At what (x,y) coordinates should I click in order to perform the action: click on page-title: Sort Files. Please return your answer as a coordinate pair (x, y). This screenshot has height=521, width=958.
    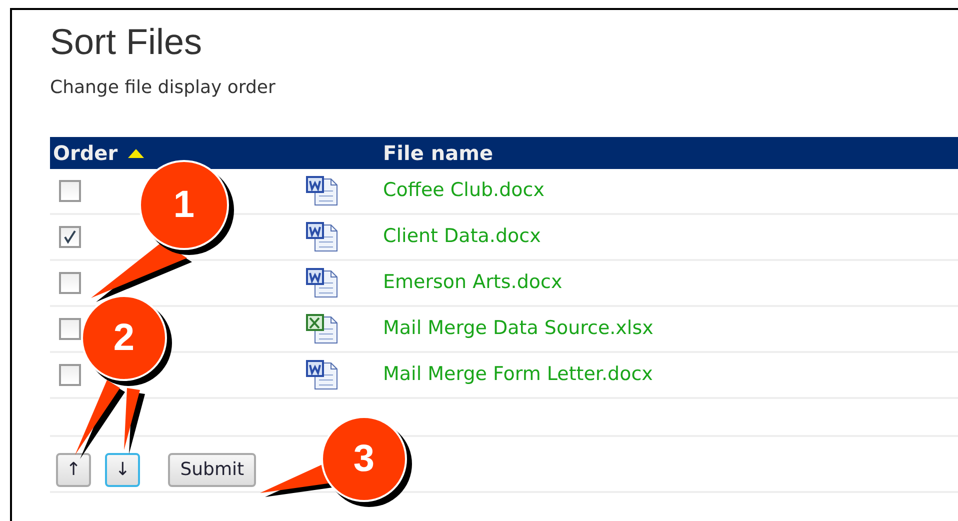
    Looking at the image, I should click on (127, 42).